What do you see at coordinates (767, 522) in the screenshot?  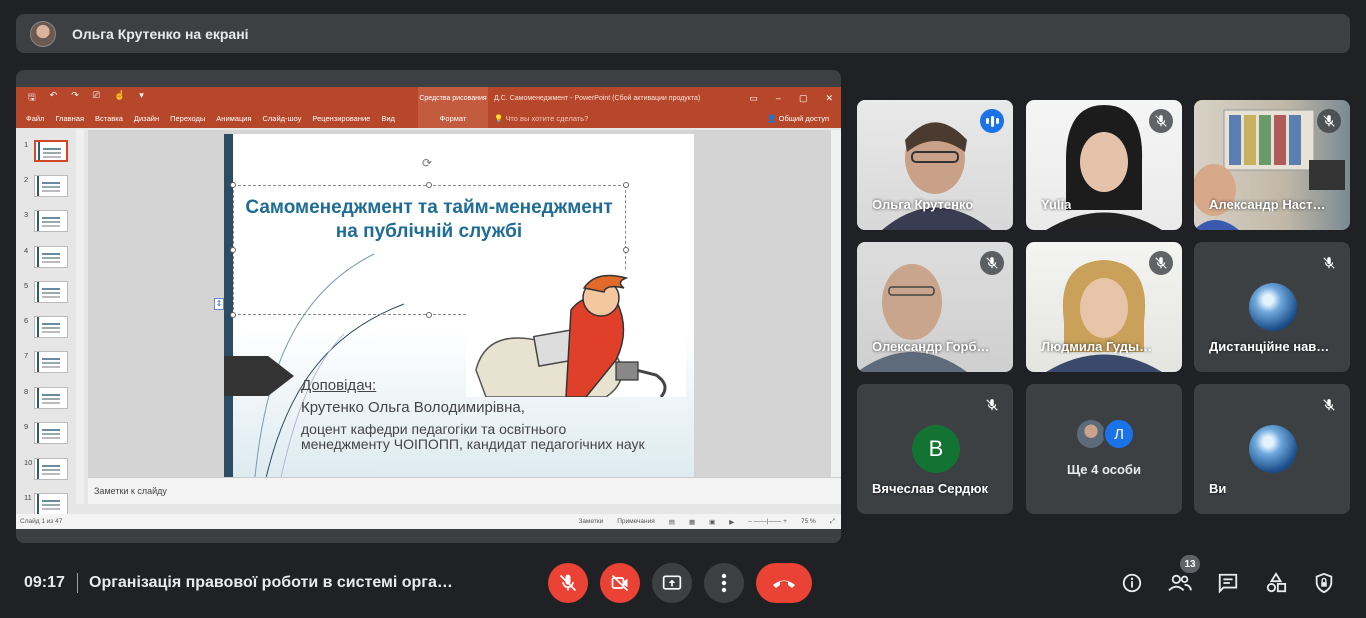 I see `zoom-slider: – ——|—— +` at bounding box center [767, 522].